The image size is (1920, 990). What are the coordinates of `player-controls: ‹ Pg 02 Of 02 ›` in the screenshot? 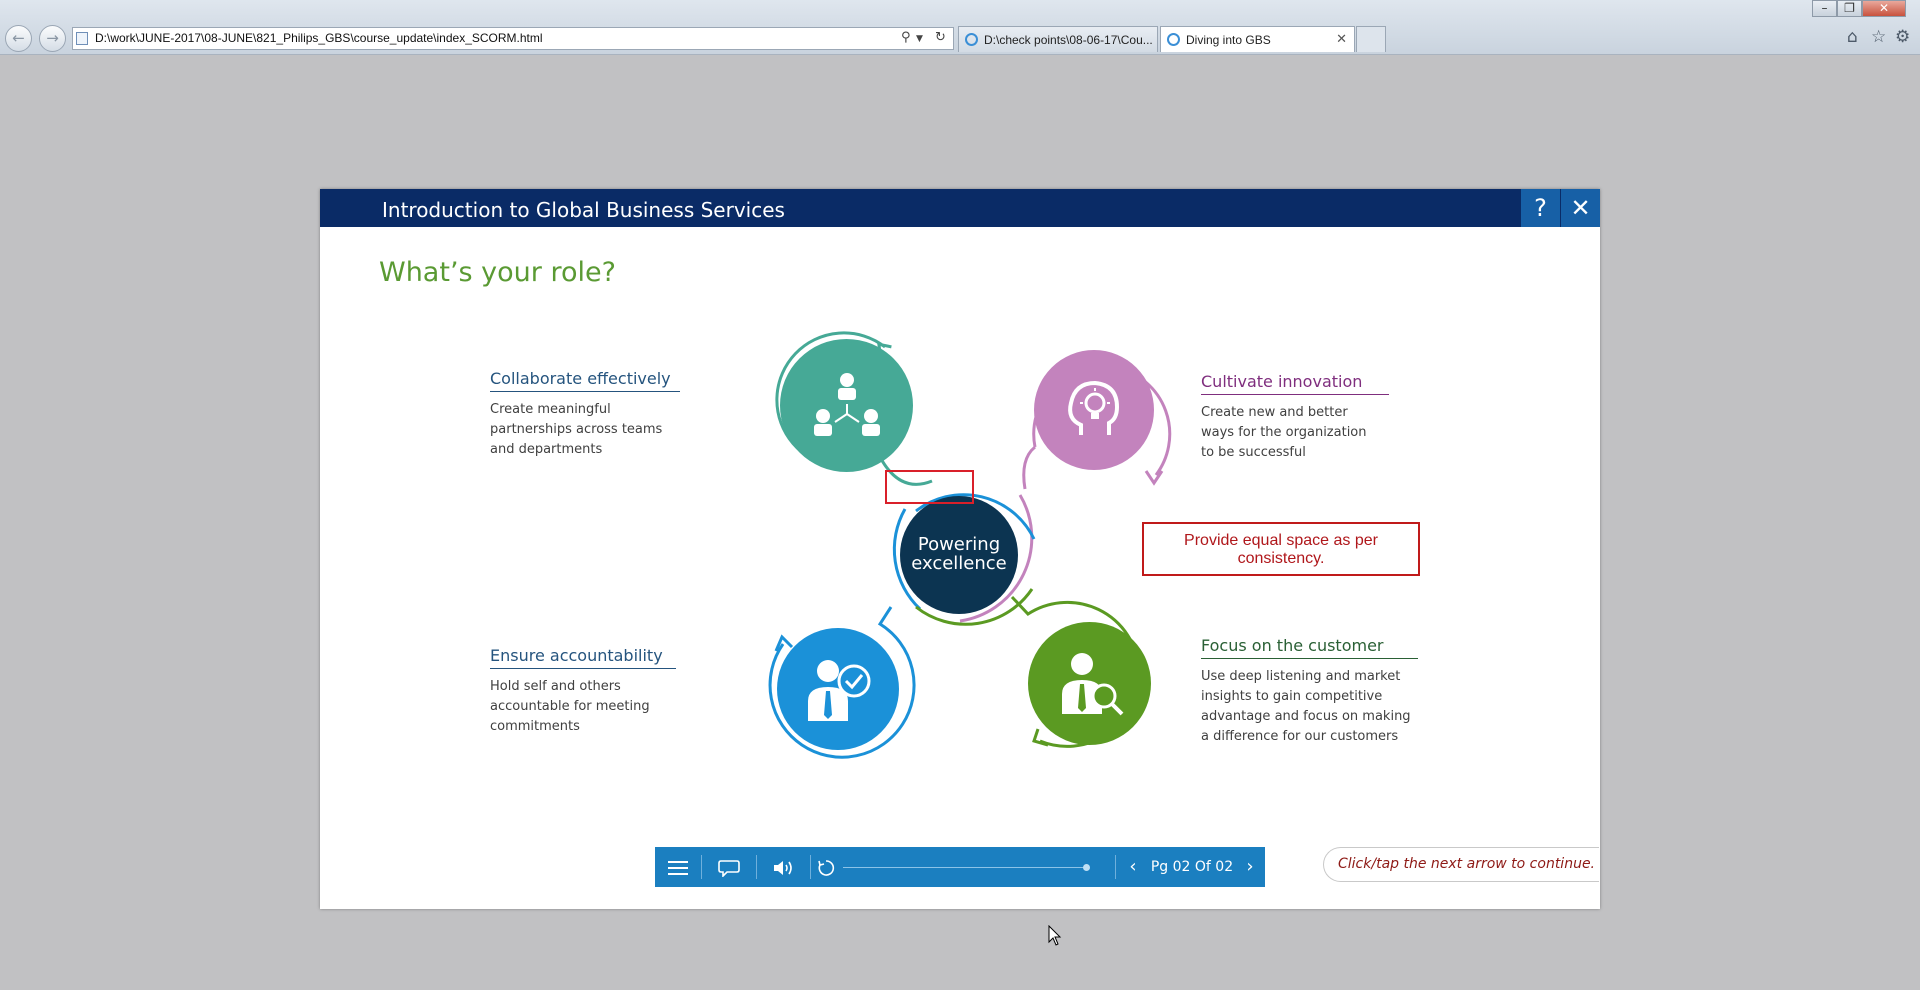 It's located at (960, 867).